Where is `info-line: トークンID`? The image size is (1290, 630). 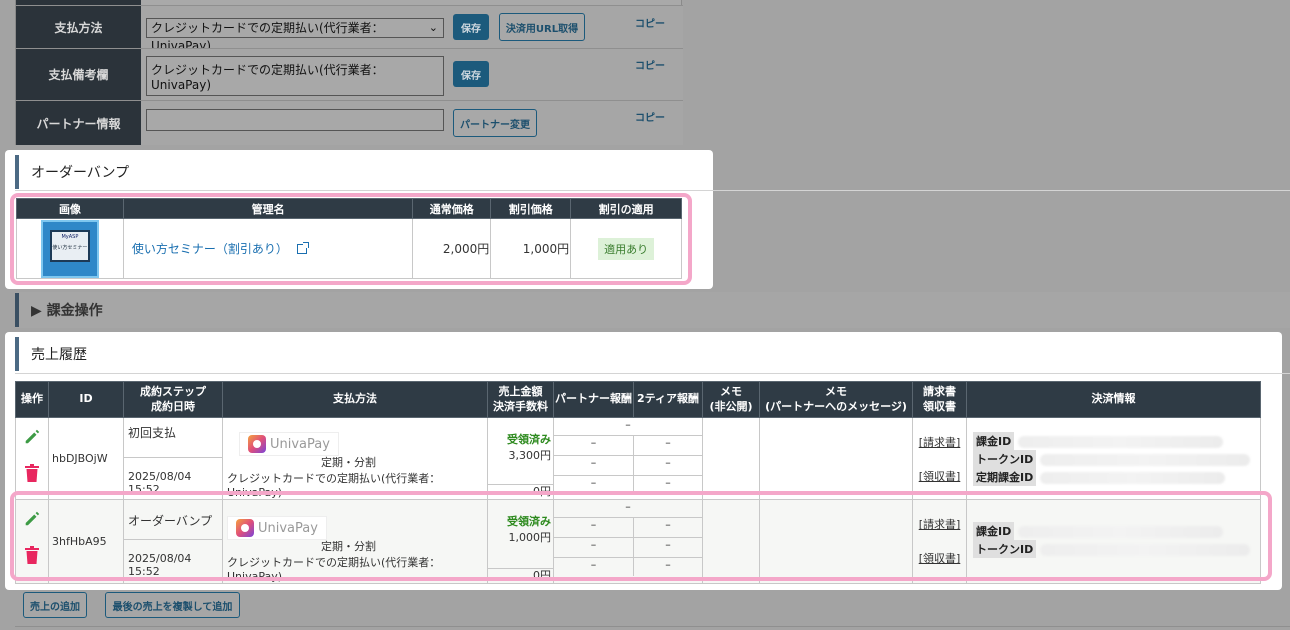
info-line: トークンID is located at coordinates (1113, 459).